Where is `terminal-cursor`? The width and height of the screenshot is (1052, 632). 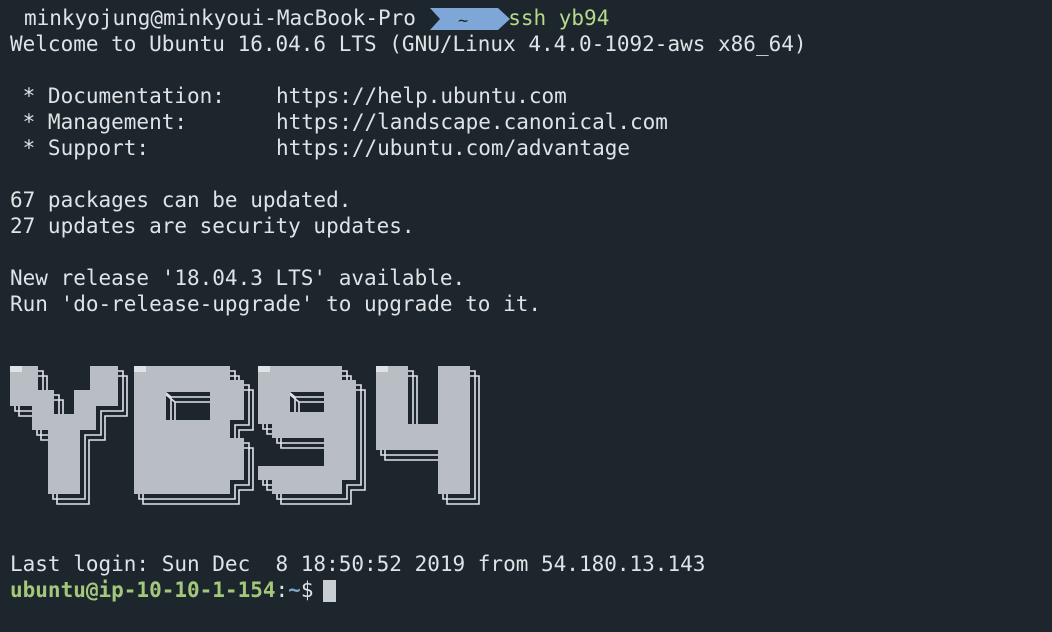 terminal-cursor is located at coordinates (330, 591).